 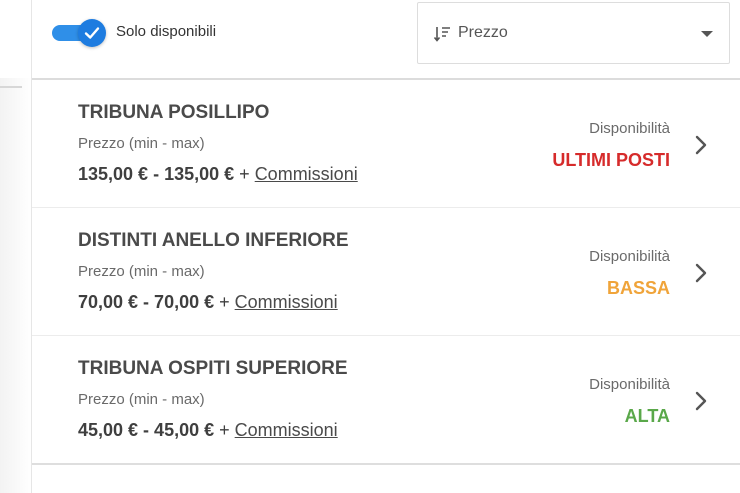 What do you see at coordinates (647, 416) in the screenshot?
I see `availability-level: ALTA` at bounding box center [647, 416].